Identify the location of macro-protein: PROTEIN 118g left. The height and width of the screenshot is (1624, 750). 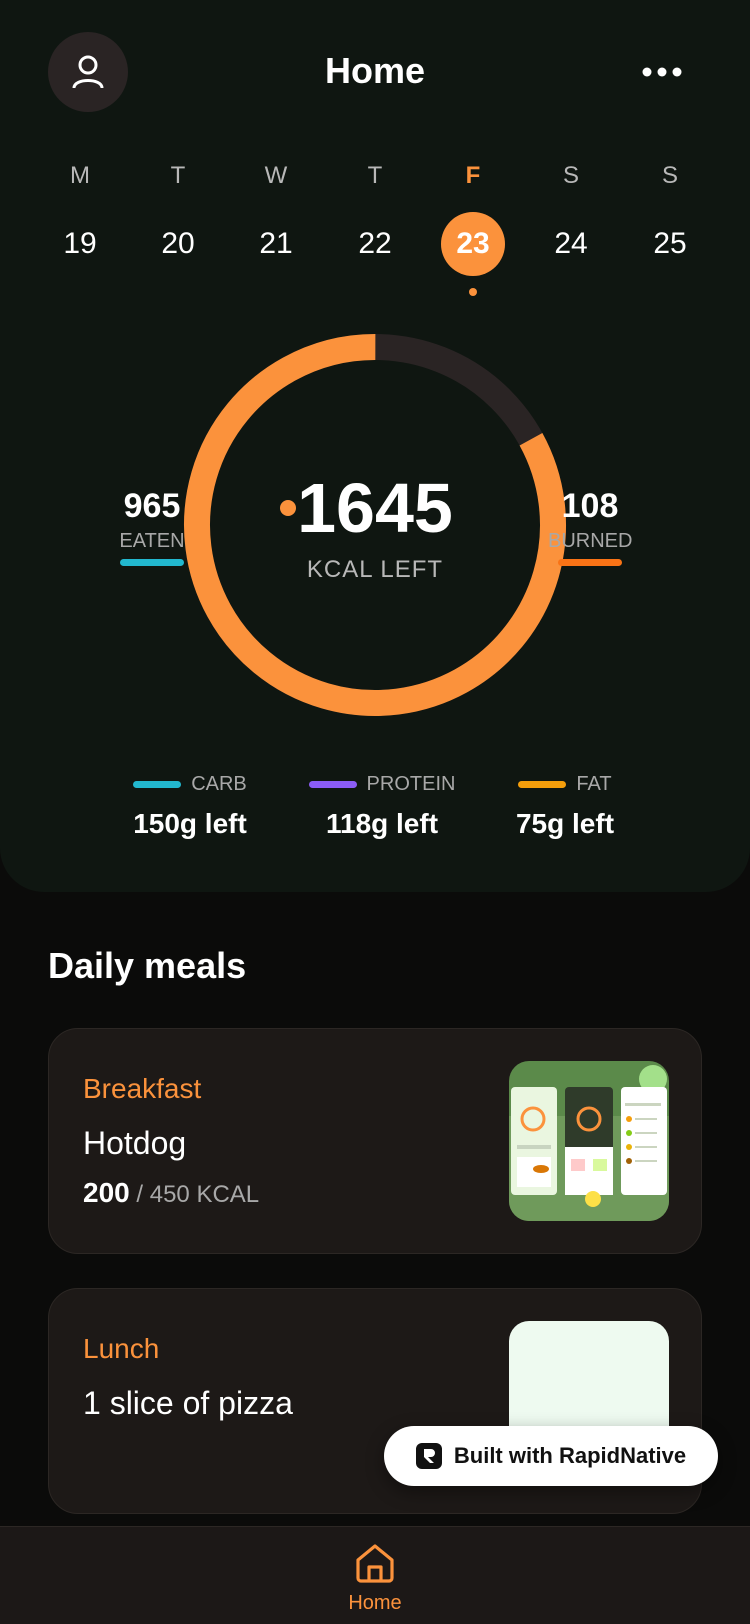
(382, 805).